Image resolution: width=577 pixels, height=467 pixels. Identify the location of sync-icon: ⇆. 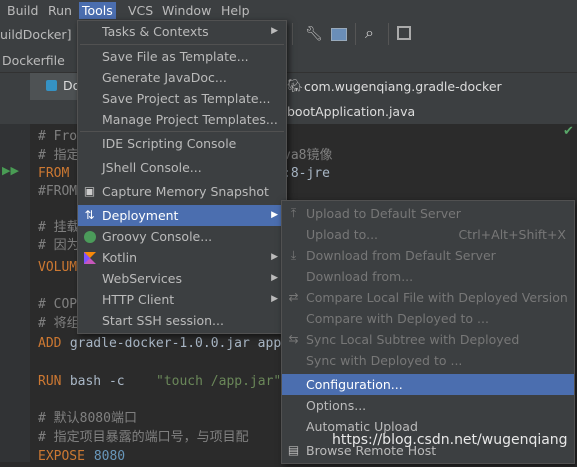
(293, 339).